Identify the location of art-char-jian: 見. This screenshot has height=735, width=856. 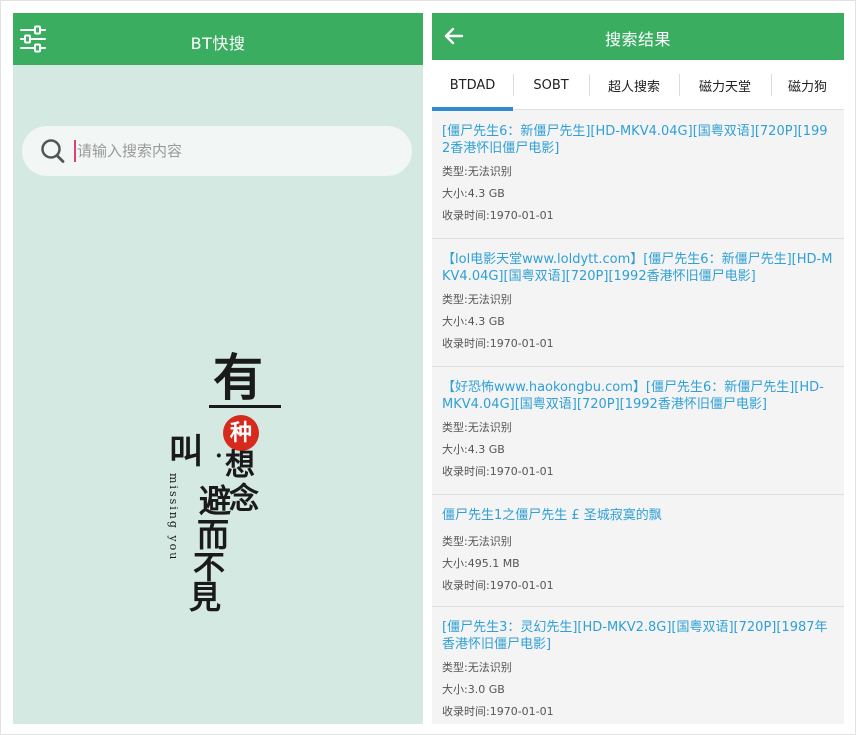
(205, 597).